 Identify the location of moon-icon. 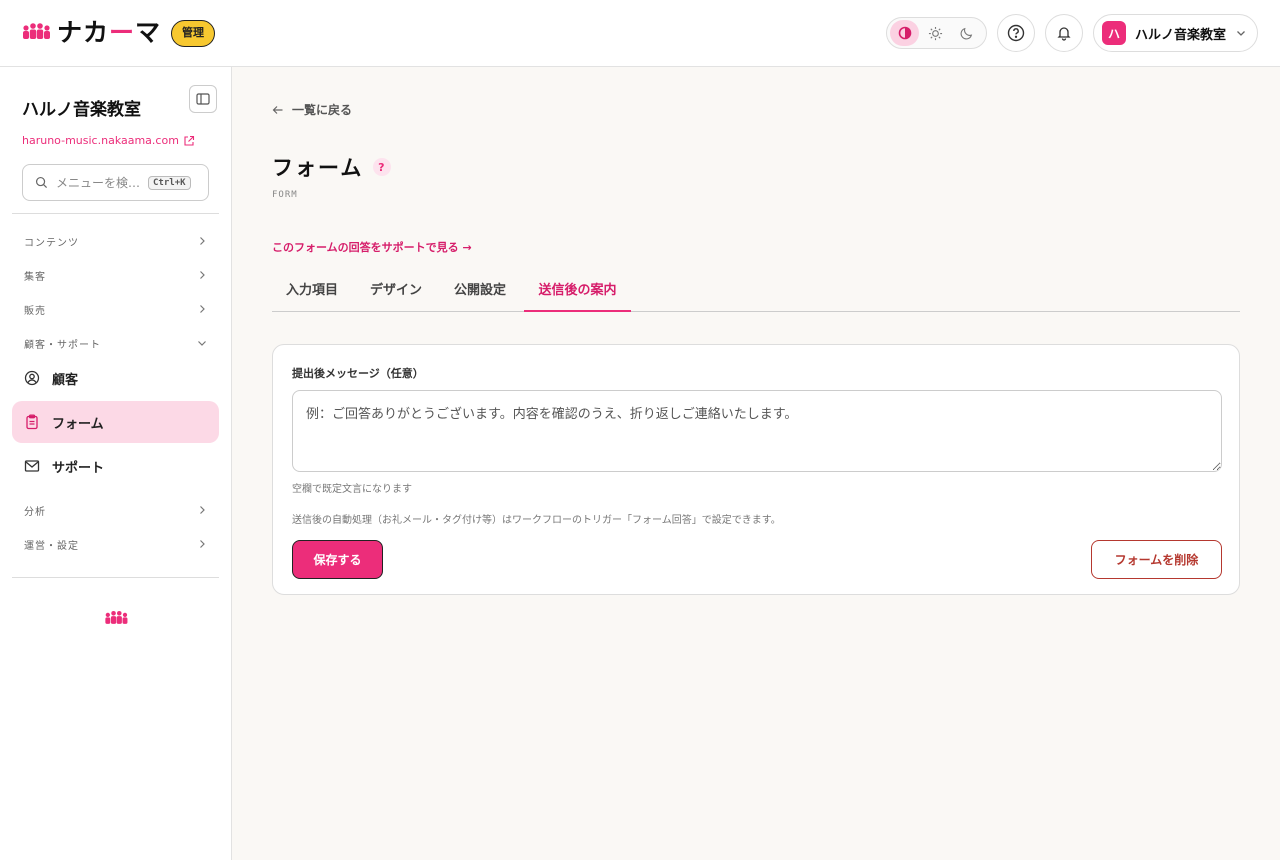
(966, 33).